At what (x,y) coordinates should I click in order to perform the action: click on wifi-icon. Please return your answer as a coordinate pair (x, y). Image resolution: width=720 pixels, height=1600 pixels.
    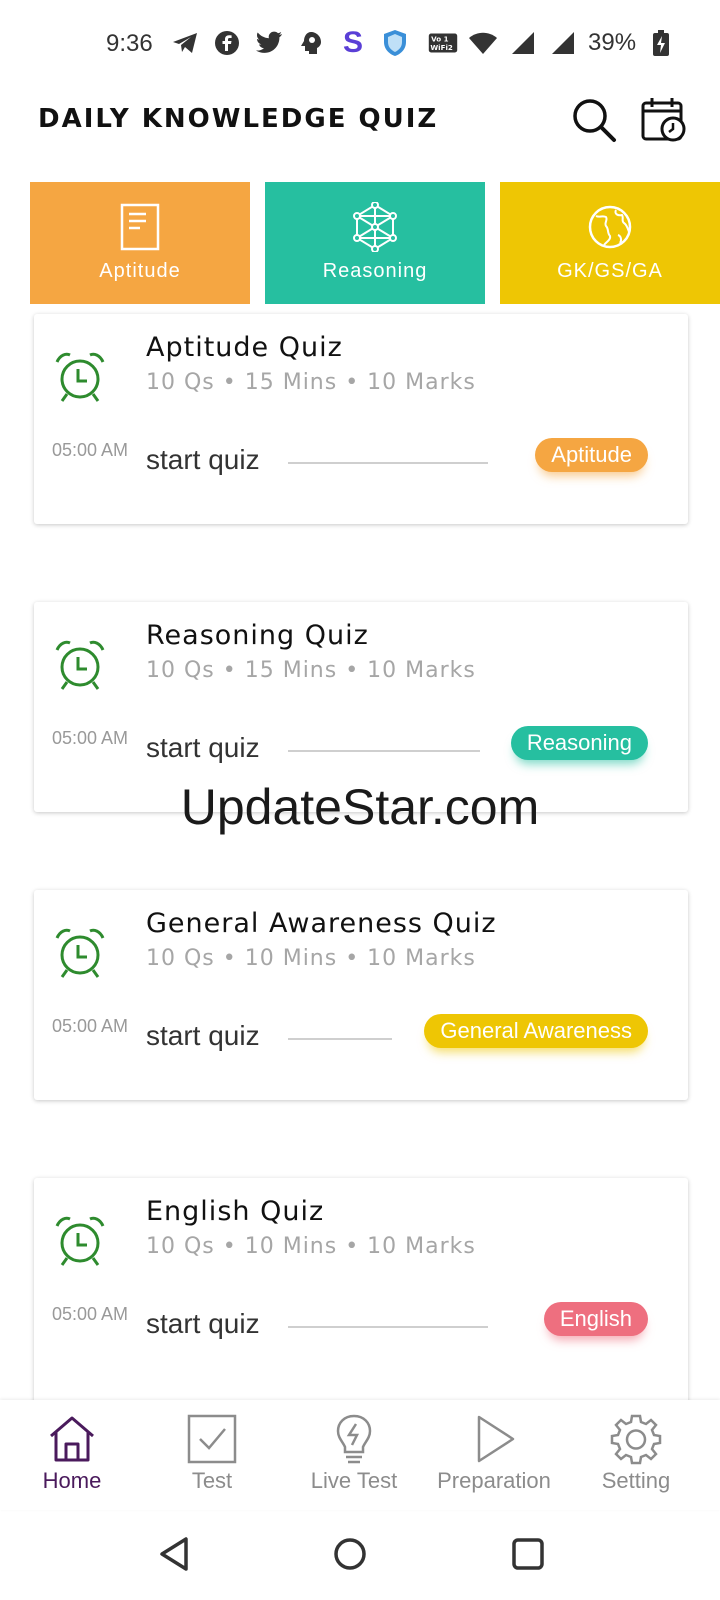
    Looking at the image, I should click on (483, 43).